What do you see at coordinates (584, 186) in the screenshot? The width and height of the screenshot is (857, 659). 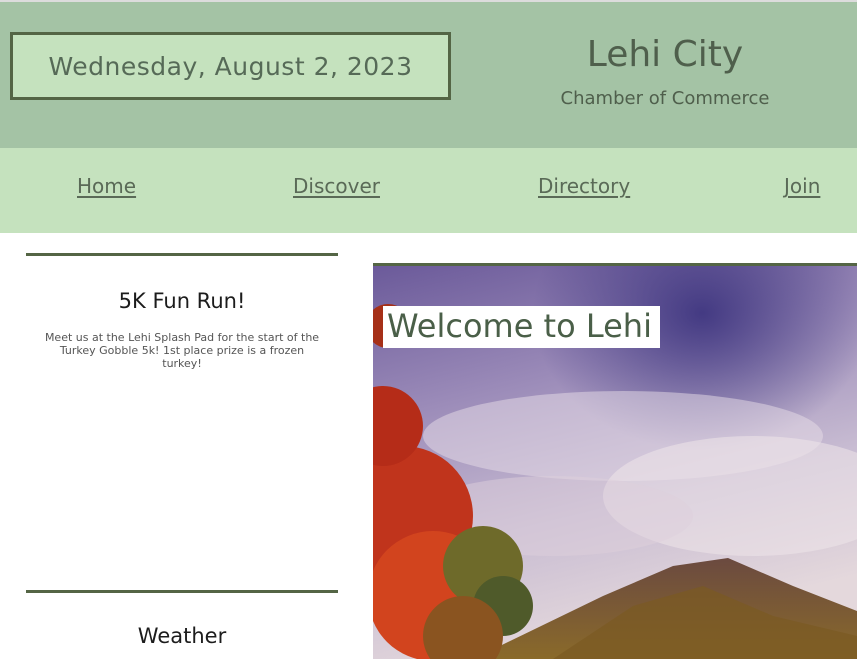 I see `nav-link-directory: Directory` at bounding box center [584, 186].